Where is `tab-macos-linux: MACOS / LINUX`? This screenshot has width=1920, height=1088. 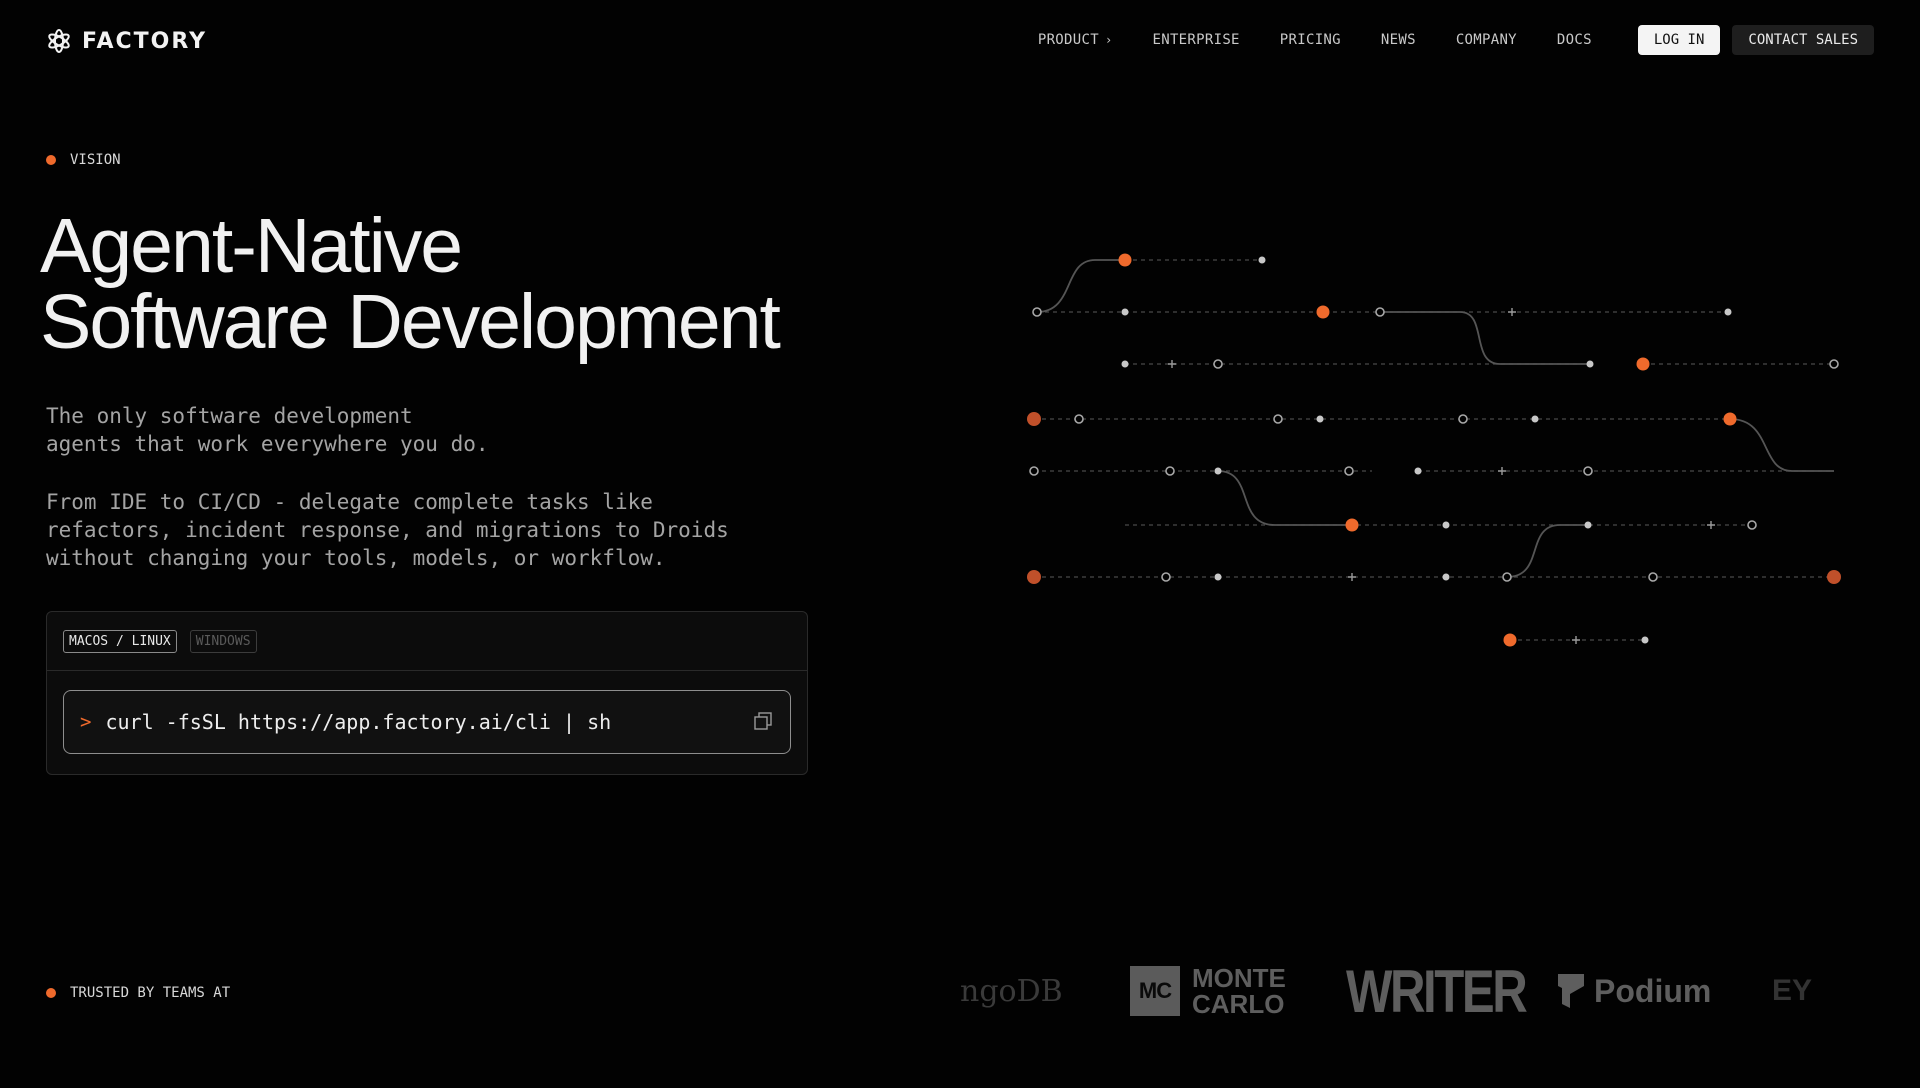 tab-macos-linux: MACOS / LINUX is located at coordinates (120, 641).